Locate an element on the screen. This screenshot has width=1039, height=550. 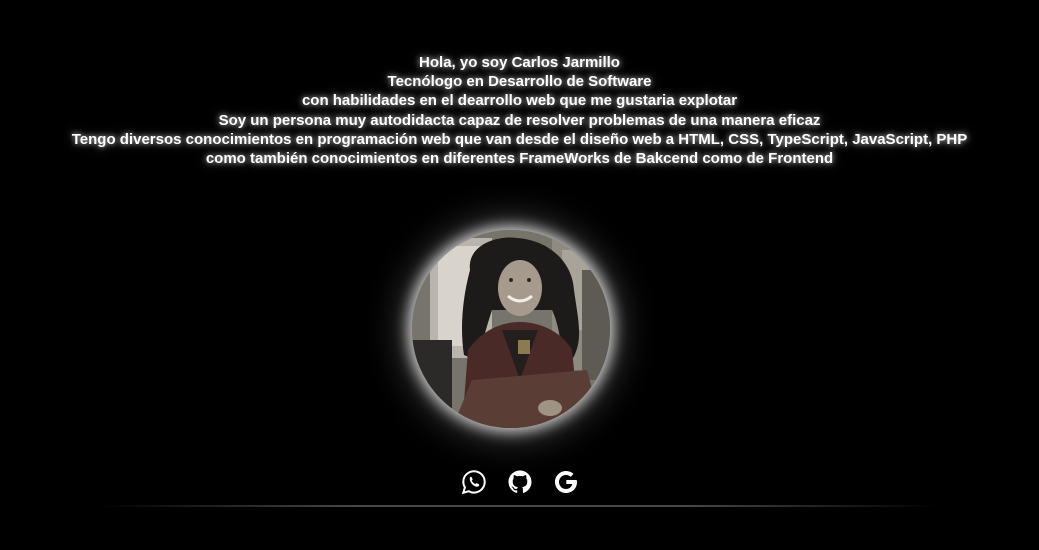
github-link is located at coordinates (520, 482).